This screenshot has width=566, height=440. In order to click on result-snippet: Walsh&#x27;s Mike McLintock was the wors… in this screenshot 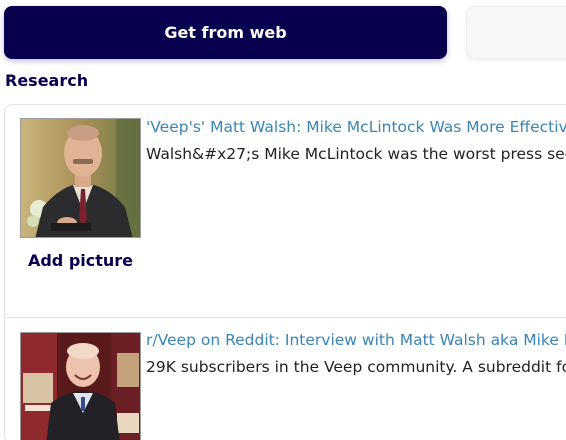, I will do `click(356, 154)`.